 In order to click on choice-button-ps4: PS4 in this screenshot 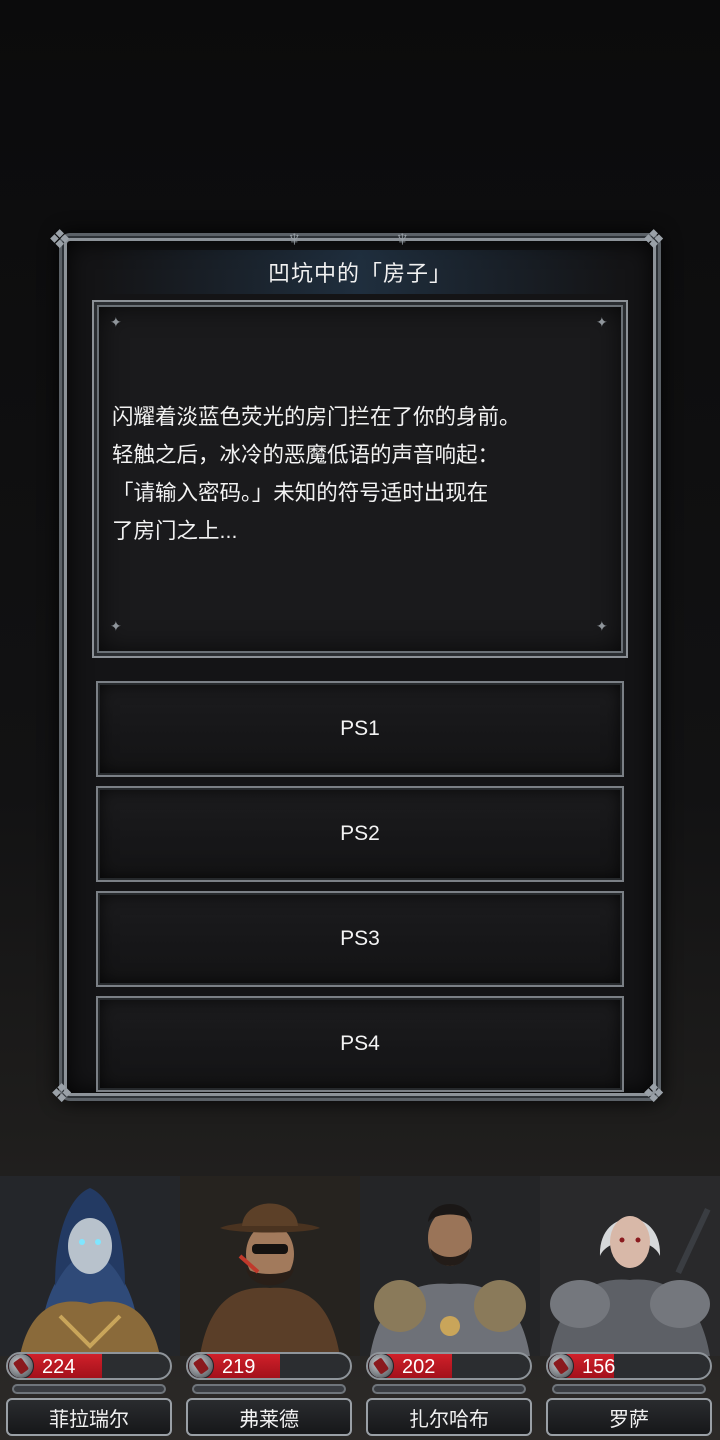, I will do `click(360, 1044)`.